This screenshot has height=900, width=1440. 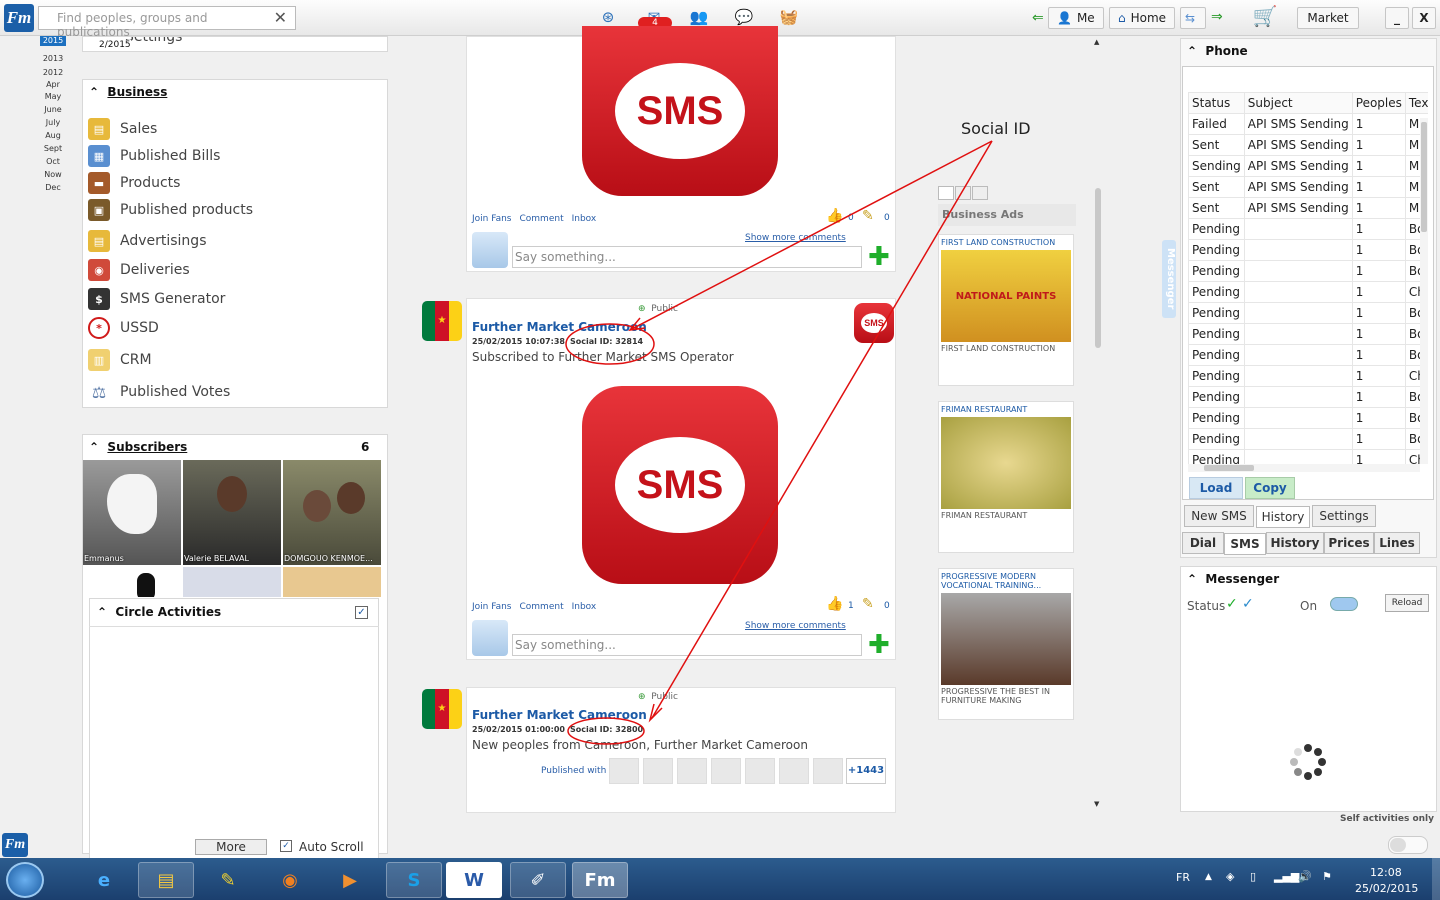 I want to click on column-header: Text, so click(x=1416, y=103).